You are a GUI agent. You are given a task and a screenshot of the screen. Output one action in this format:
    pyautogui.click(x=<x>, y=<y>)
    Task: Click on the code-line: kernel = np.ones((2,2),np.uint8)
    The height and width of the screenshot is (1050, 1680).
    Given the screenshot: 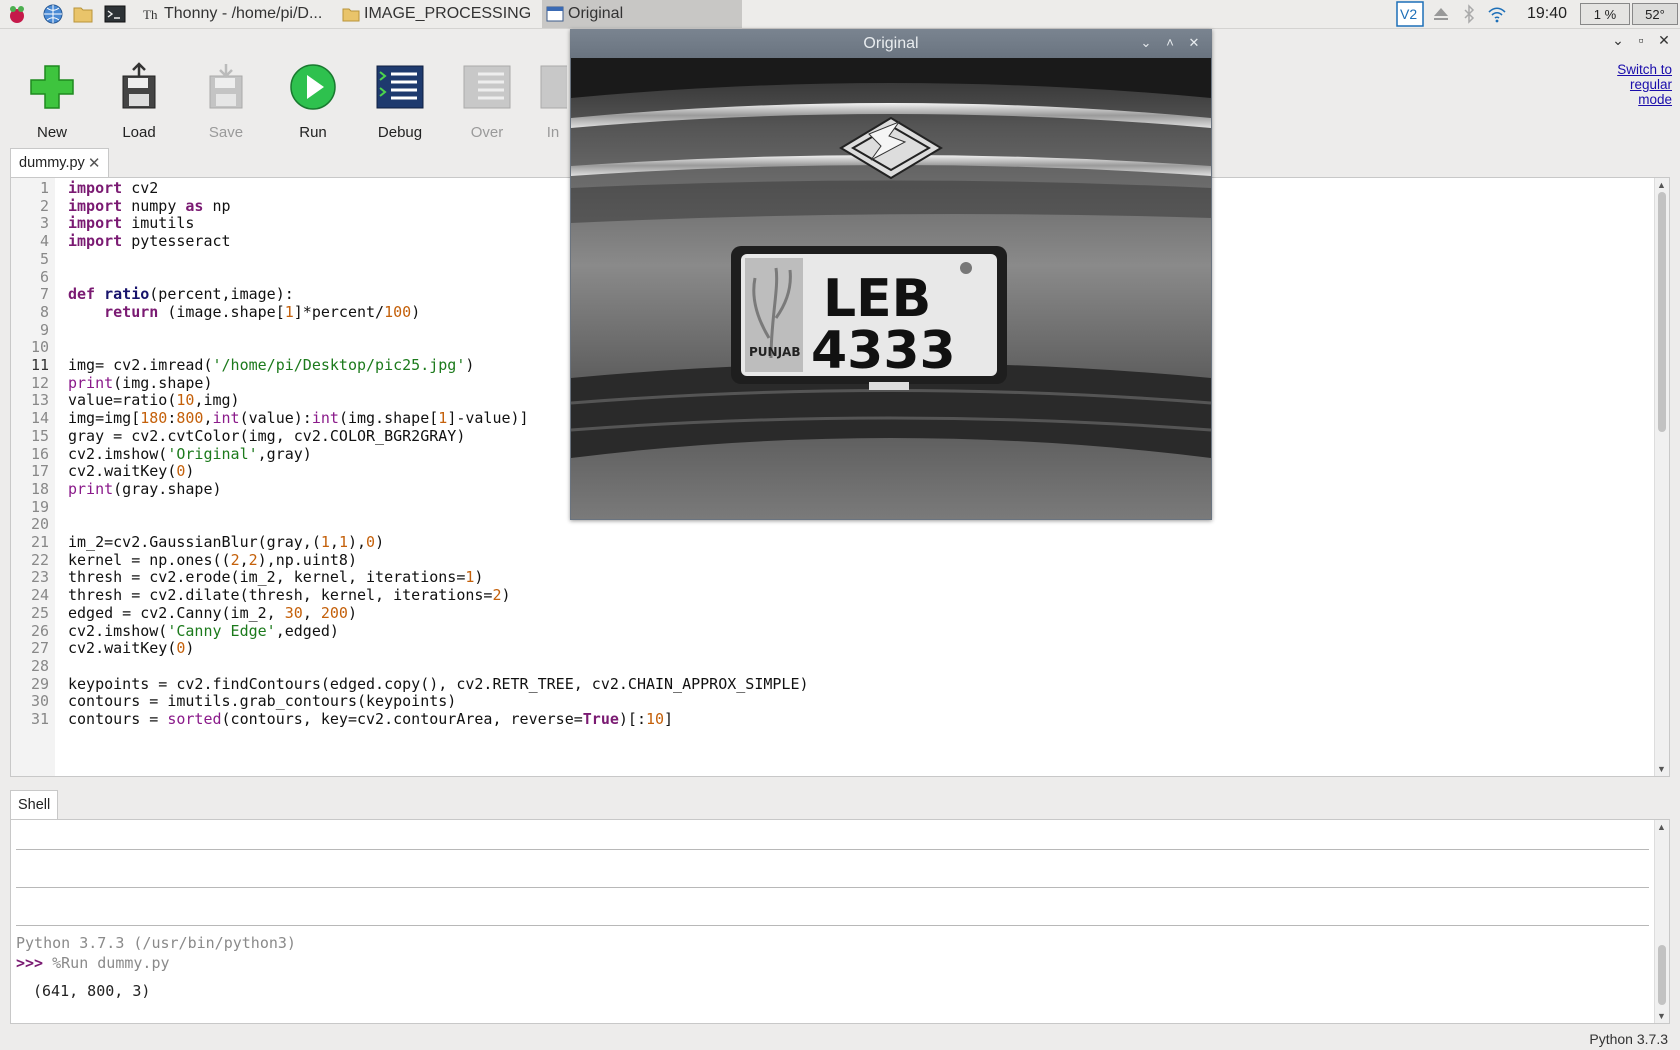 What is the action you would take?
    pyautogui.click(x=212, y=560)
    